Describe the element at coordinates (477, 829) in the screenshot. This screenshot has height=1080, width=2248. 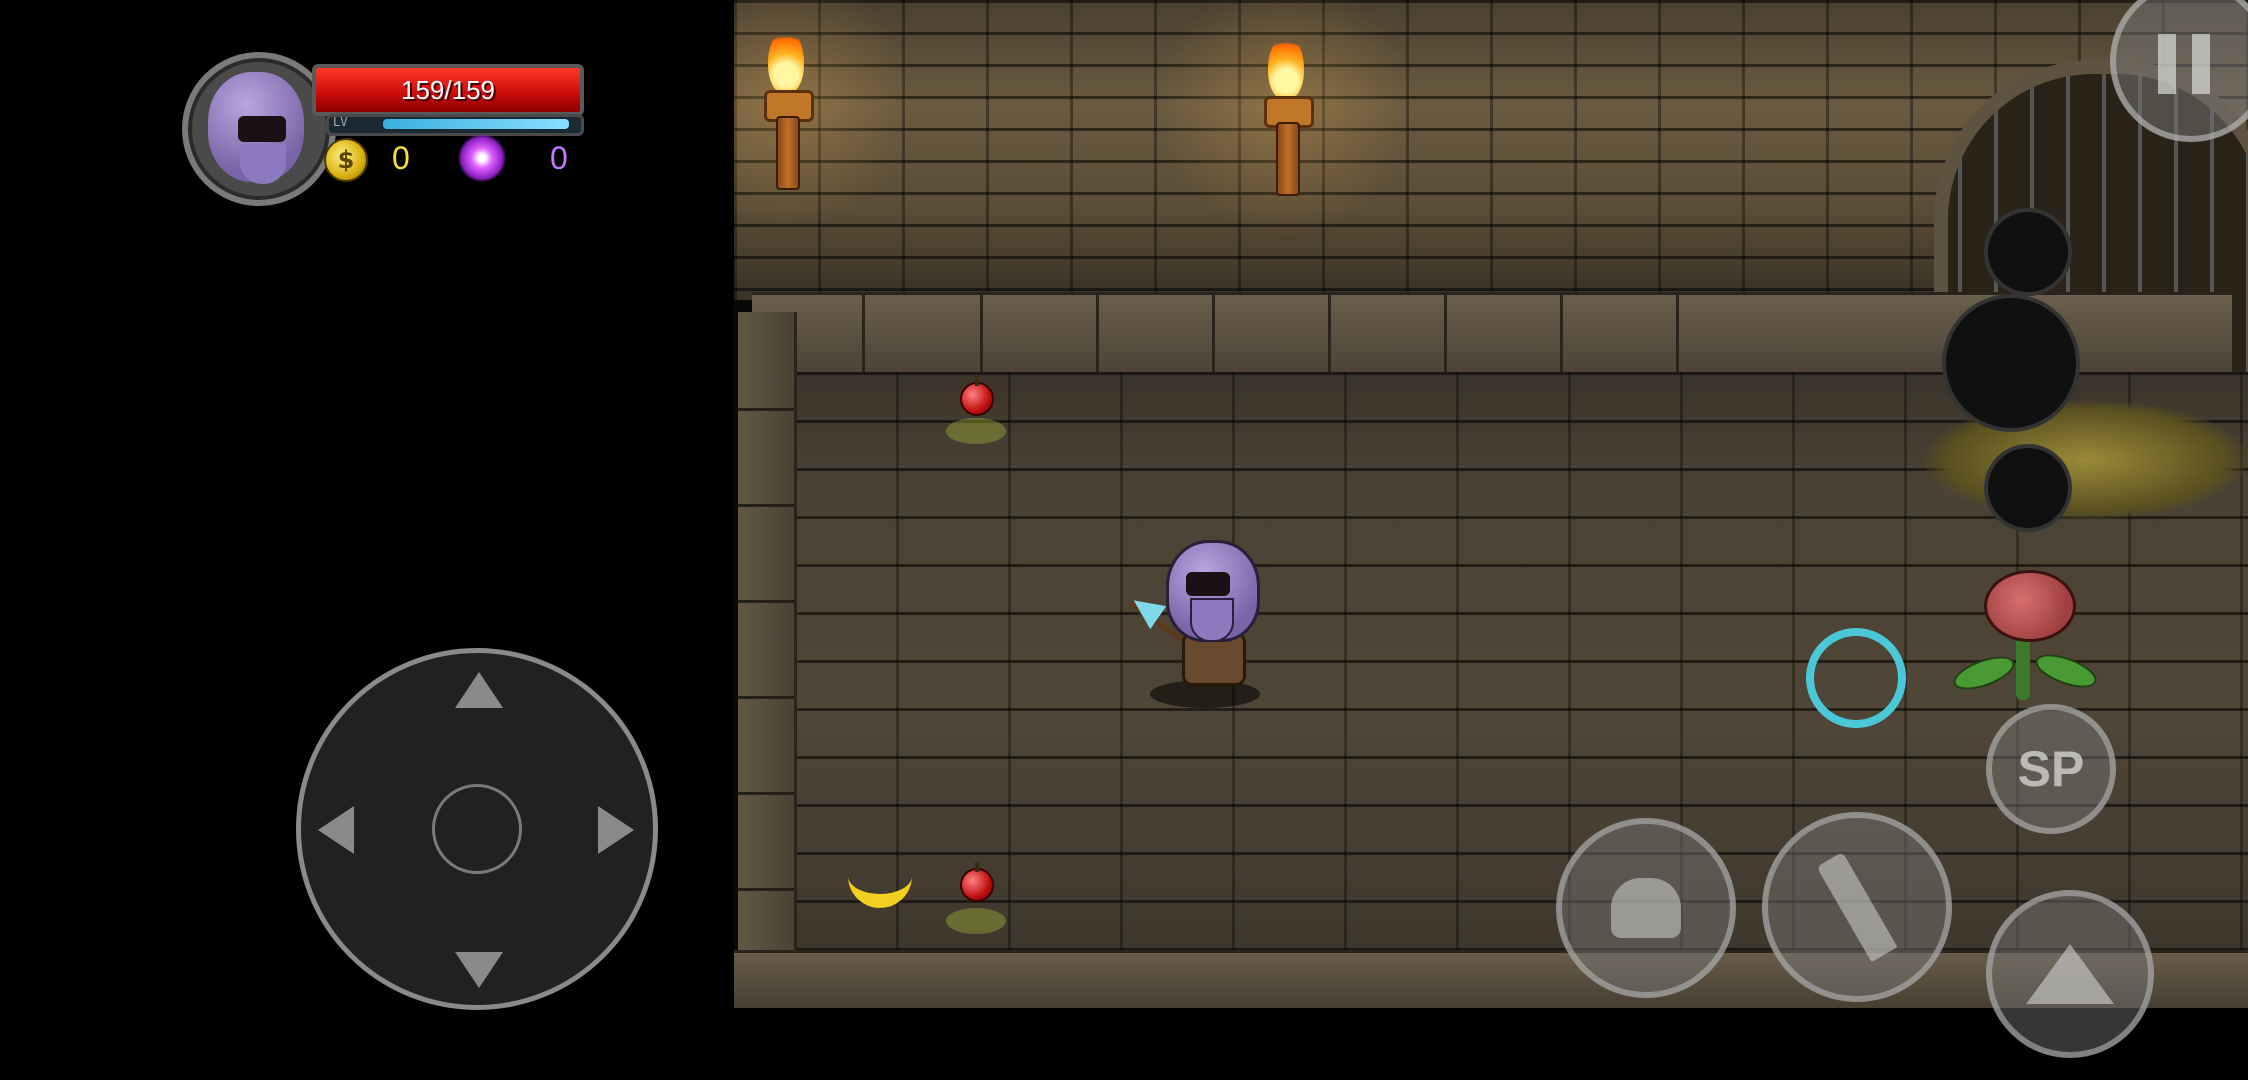
I see `joystick-knob` at that location.